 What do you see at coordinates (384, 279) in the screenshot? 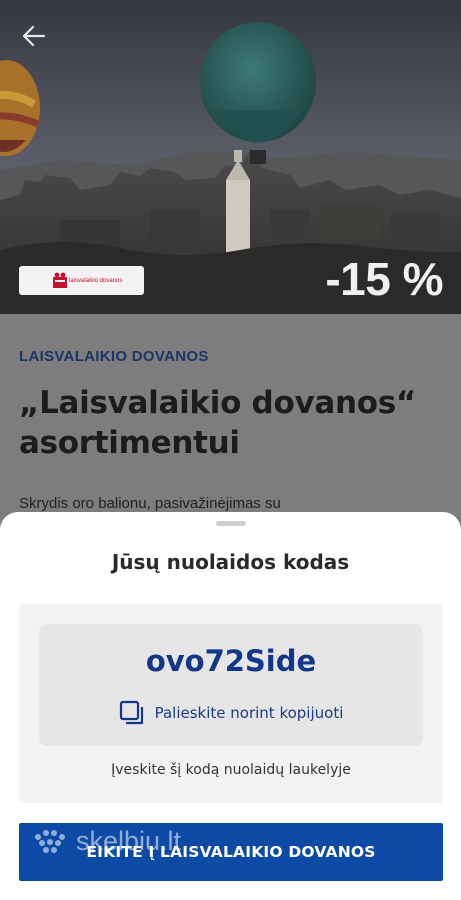
I see `discount-badge: -15 %` at bounding box center [384, 279].